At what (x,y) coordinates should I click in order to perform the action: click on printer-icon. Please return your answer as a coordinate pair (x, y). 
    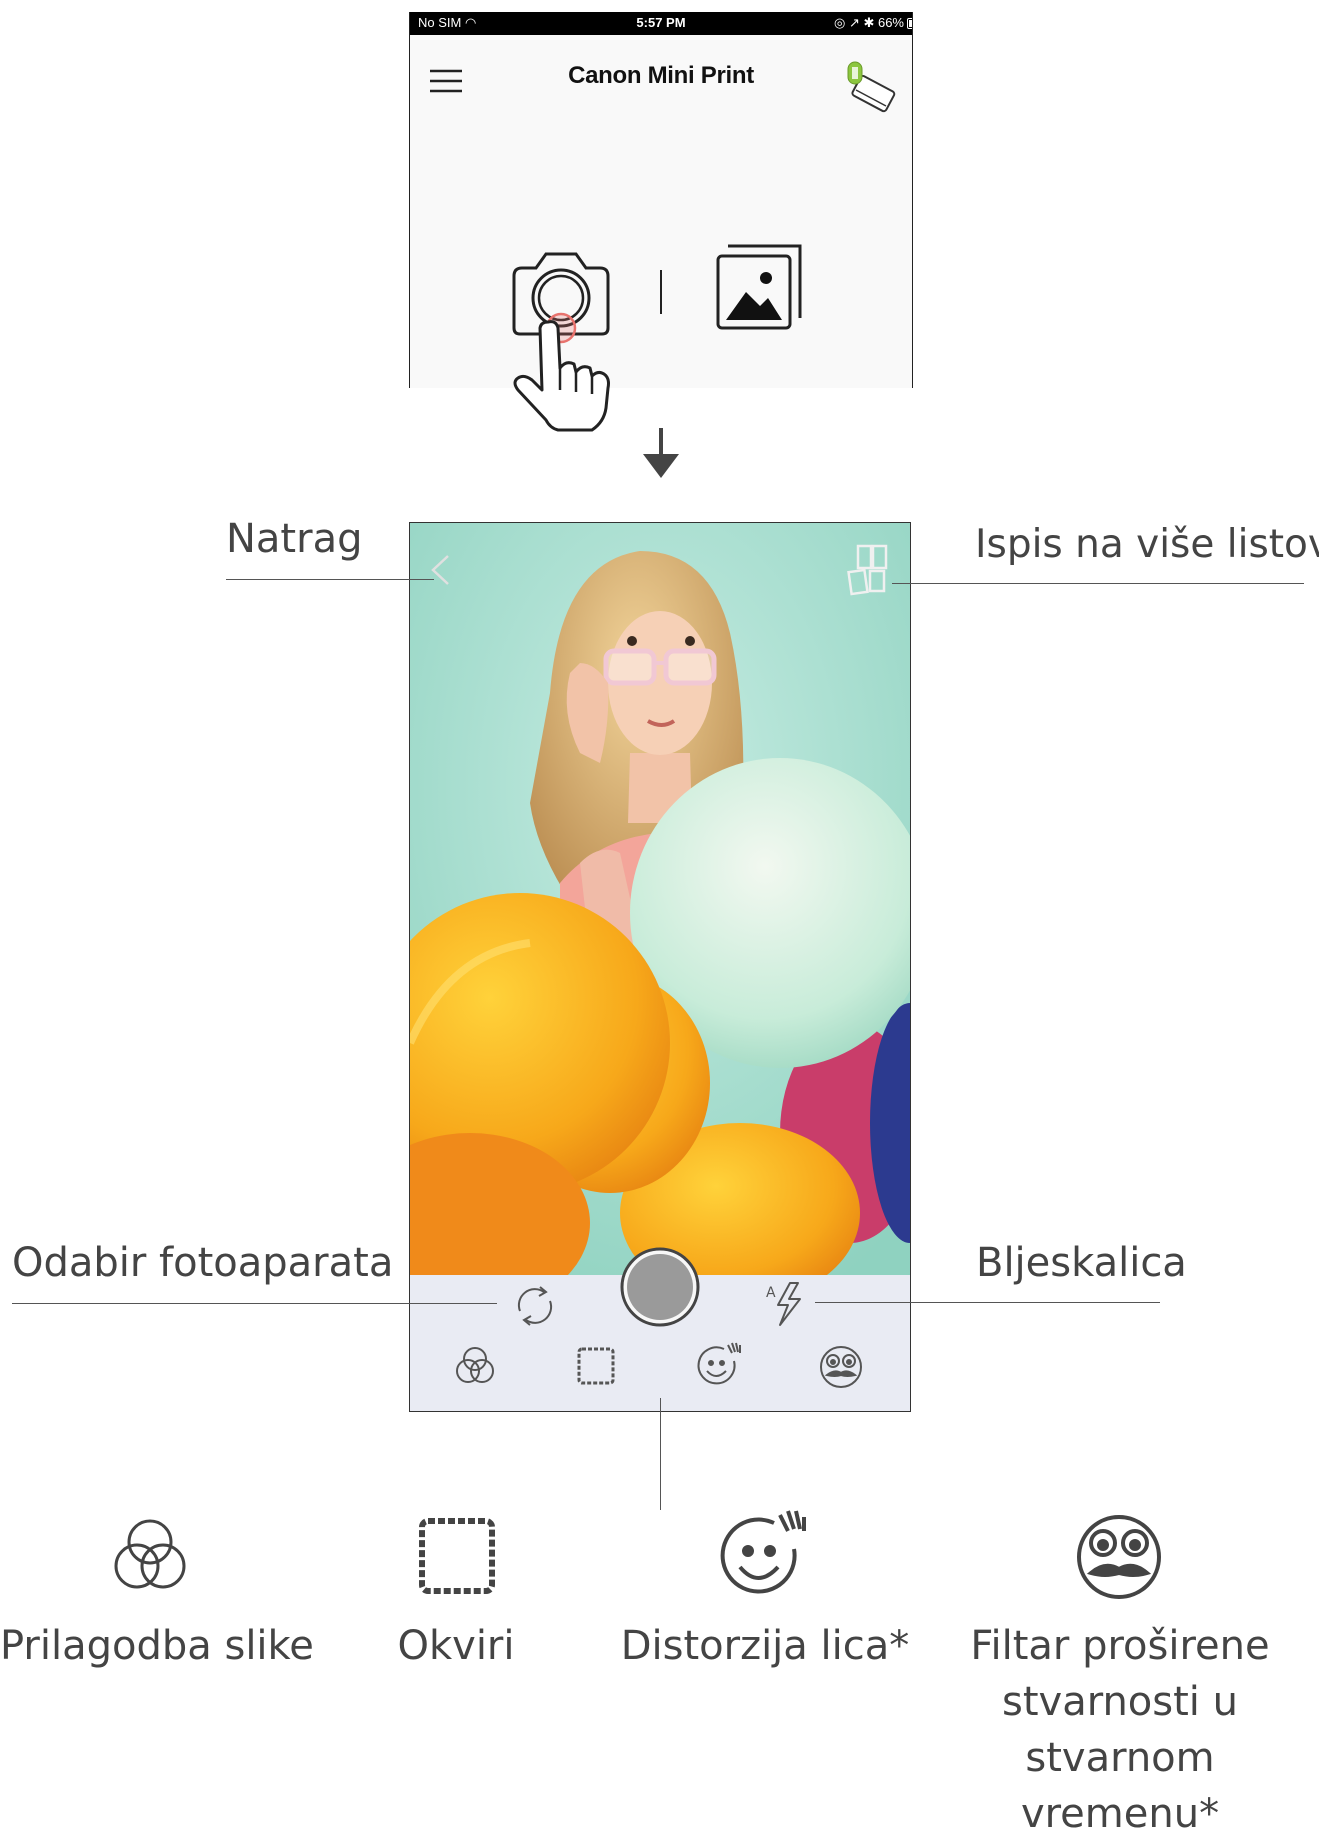
    Looking at the image, I should click on (870, 86).